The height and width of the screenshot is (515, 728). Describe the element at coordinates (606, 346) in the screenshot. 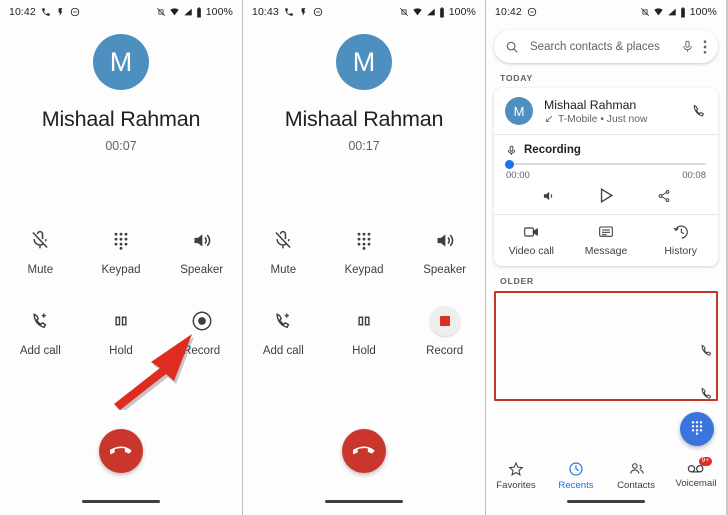

I see `redaction-box` at that location.